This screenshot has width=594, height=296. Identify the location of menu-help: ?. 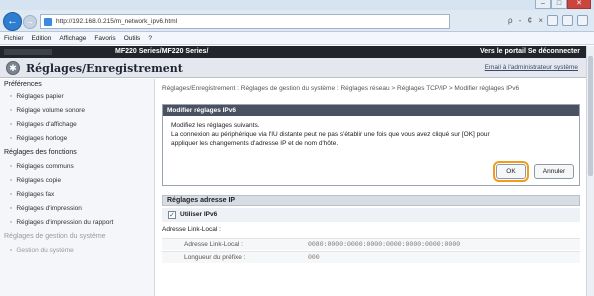
(150, 38).